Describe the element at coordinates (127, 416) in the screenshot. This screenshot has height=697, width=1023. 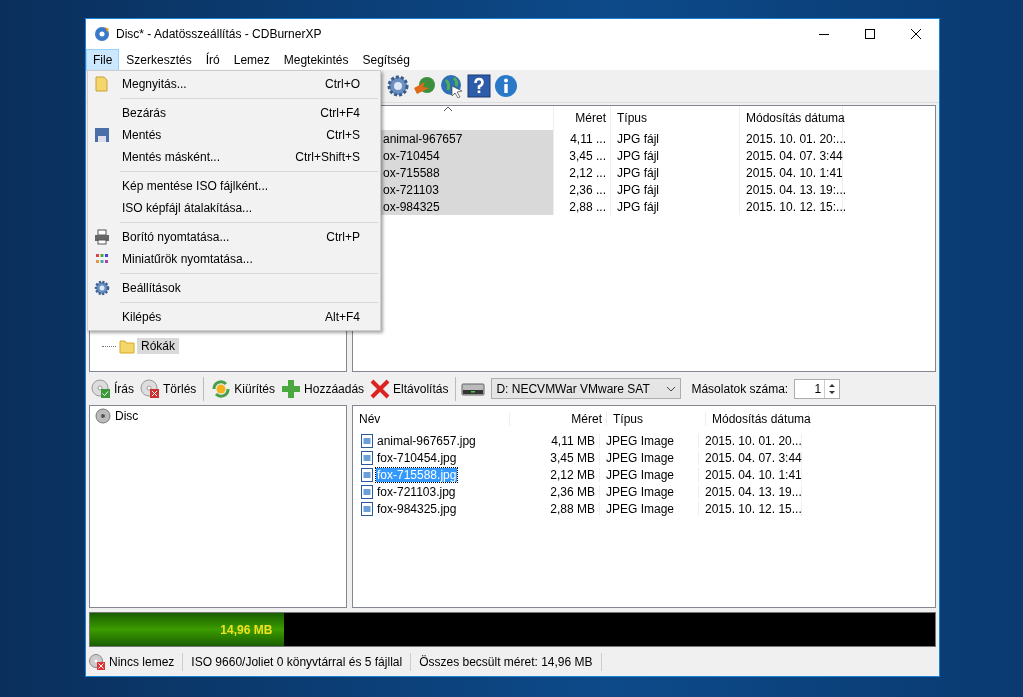
I see `tree-item: Disc` at that location.